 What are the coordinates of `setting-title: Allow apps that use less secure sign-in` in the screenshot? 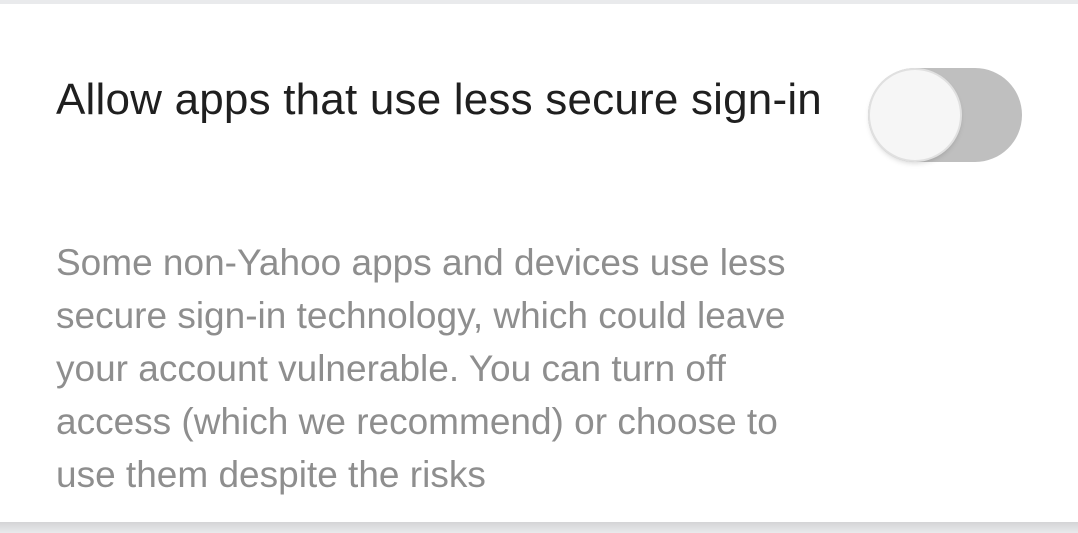 It's located at (439, 99).